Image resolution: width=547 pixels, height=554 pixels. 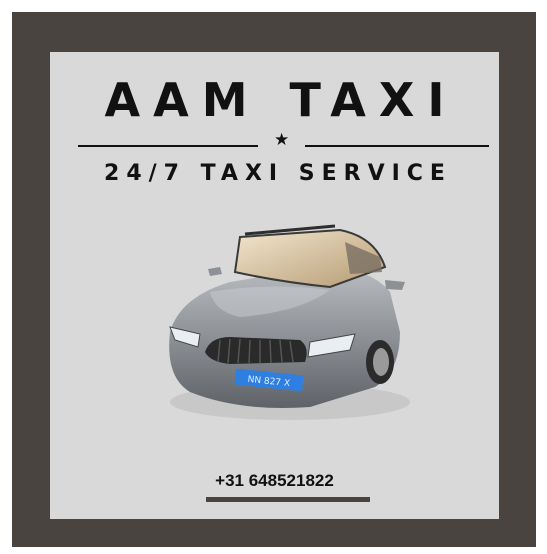 I want to click on brand-subtitle: 24/7 TAXI SERVICE, so click(x=278, y=173).